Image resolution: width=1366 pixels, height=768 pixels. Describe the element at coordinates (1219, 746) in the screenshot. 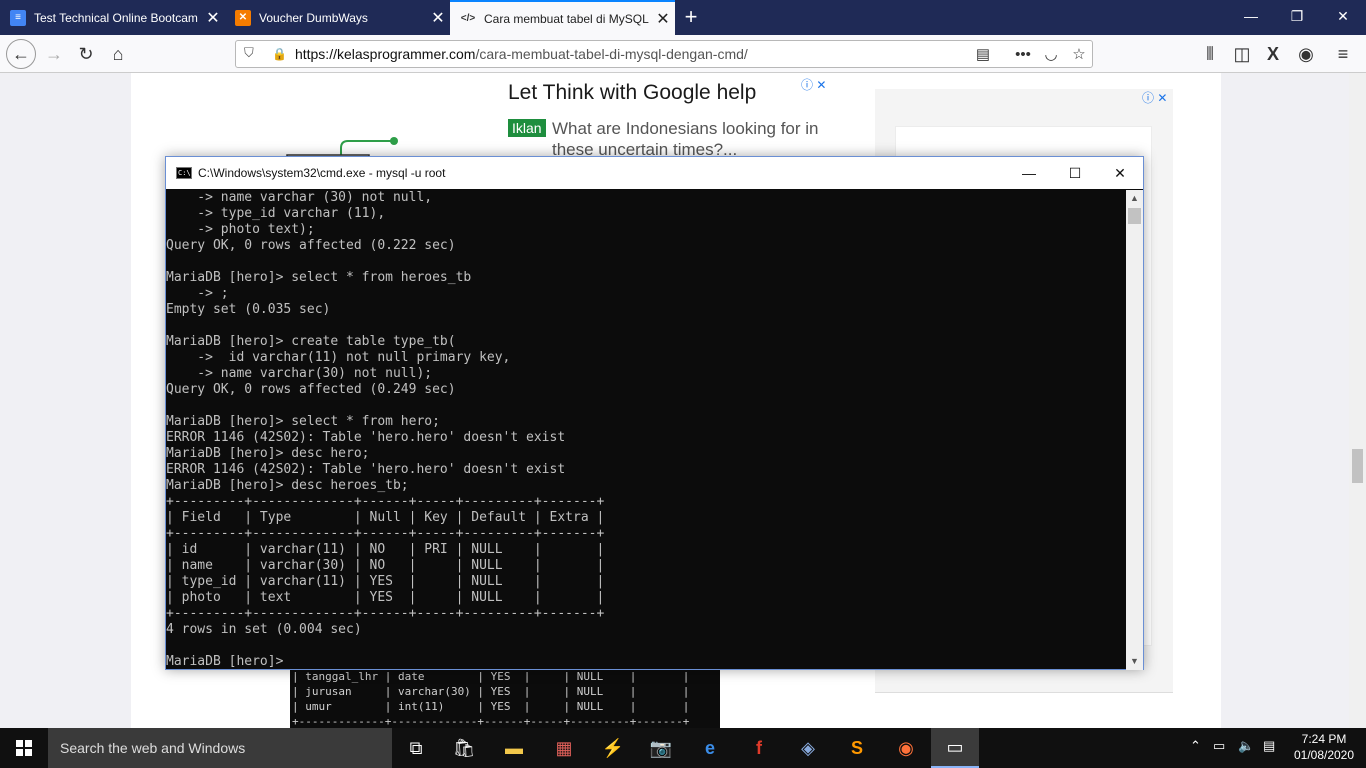

I see `network-icon: ▭` at that location.